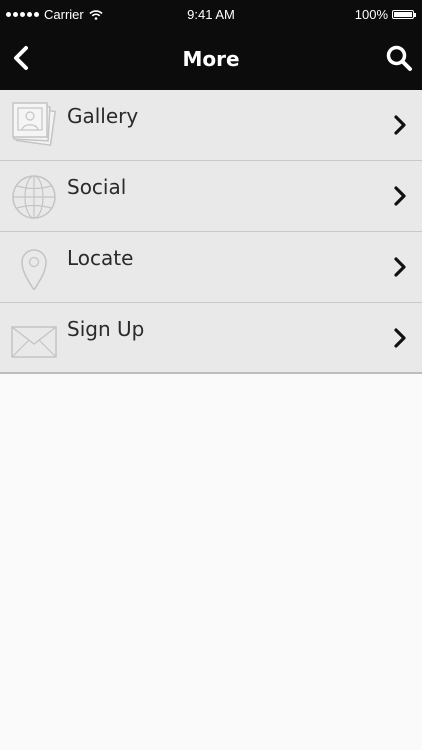 This screenshot has width=422, height=750. I want to click on page-title: More, so click(211, 59).